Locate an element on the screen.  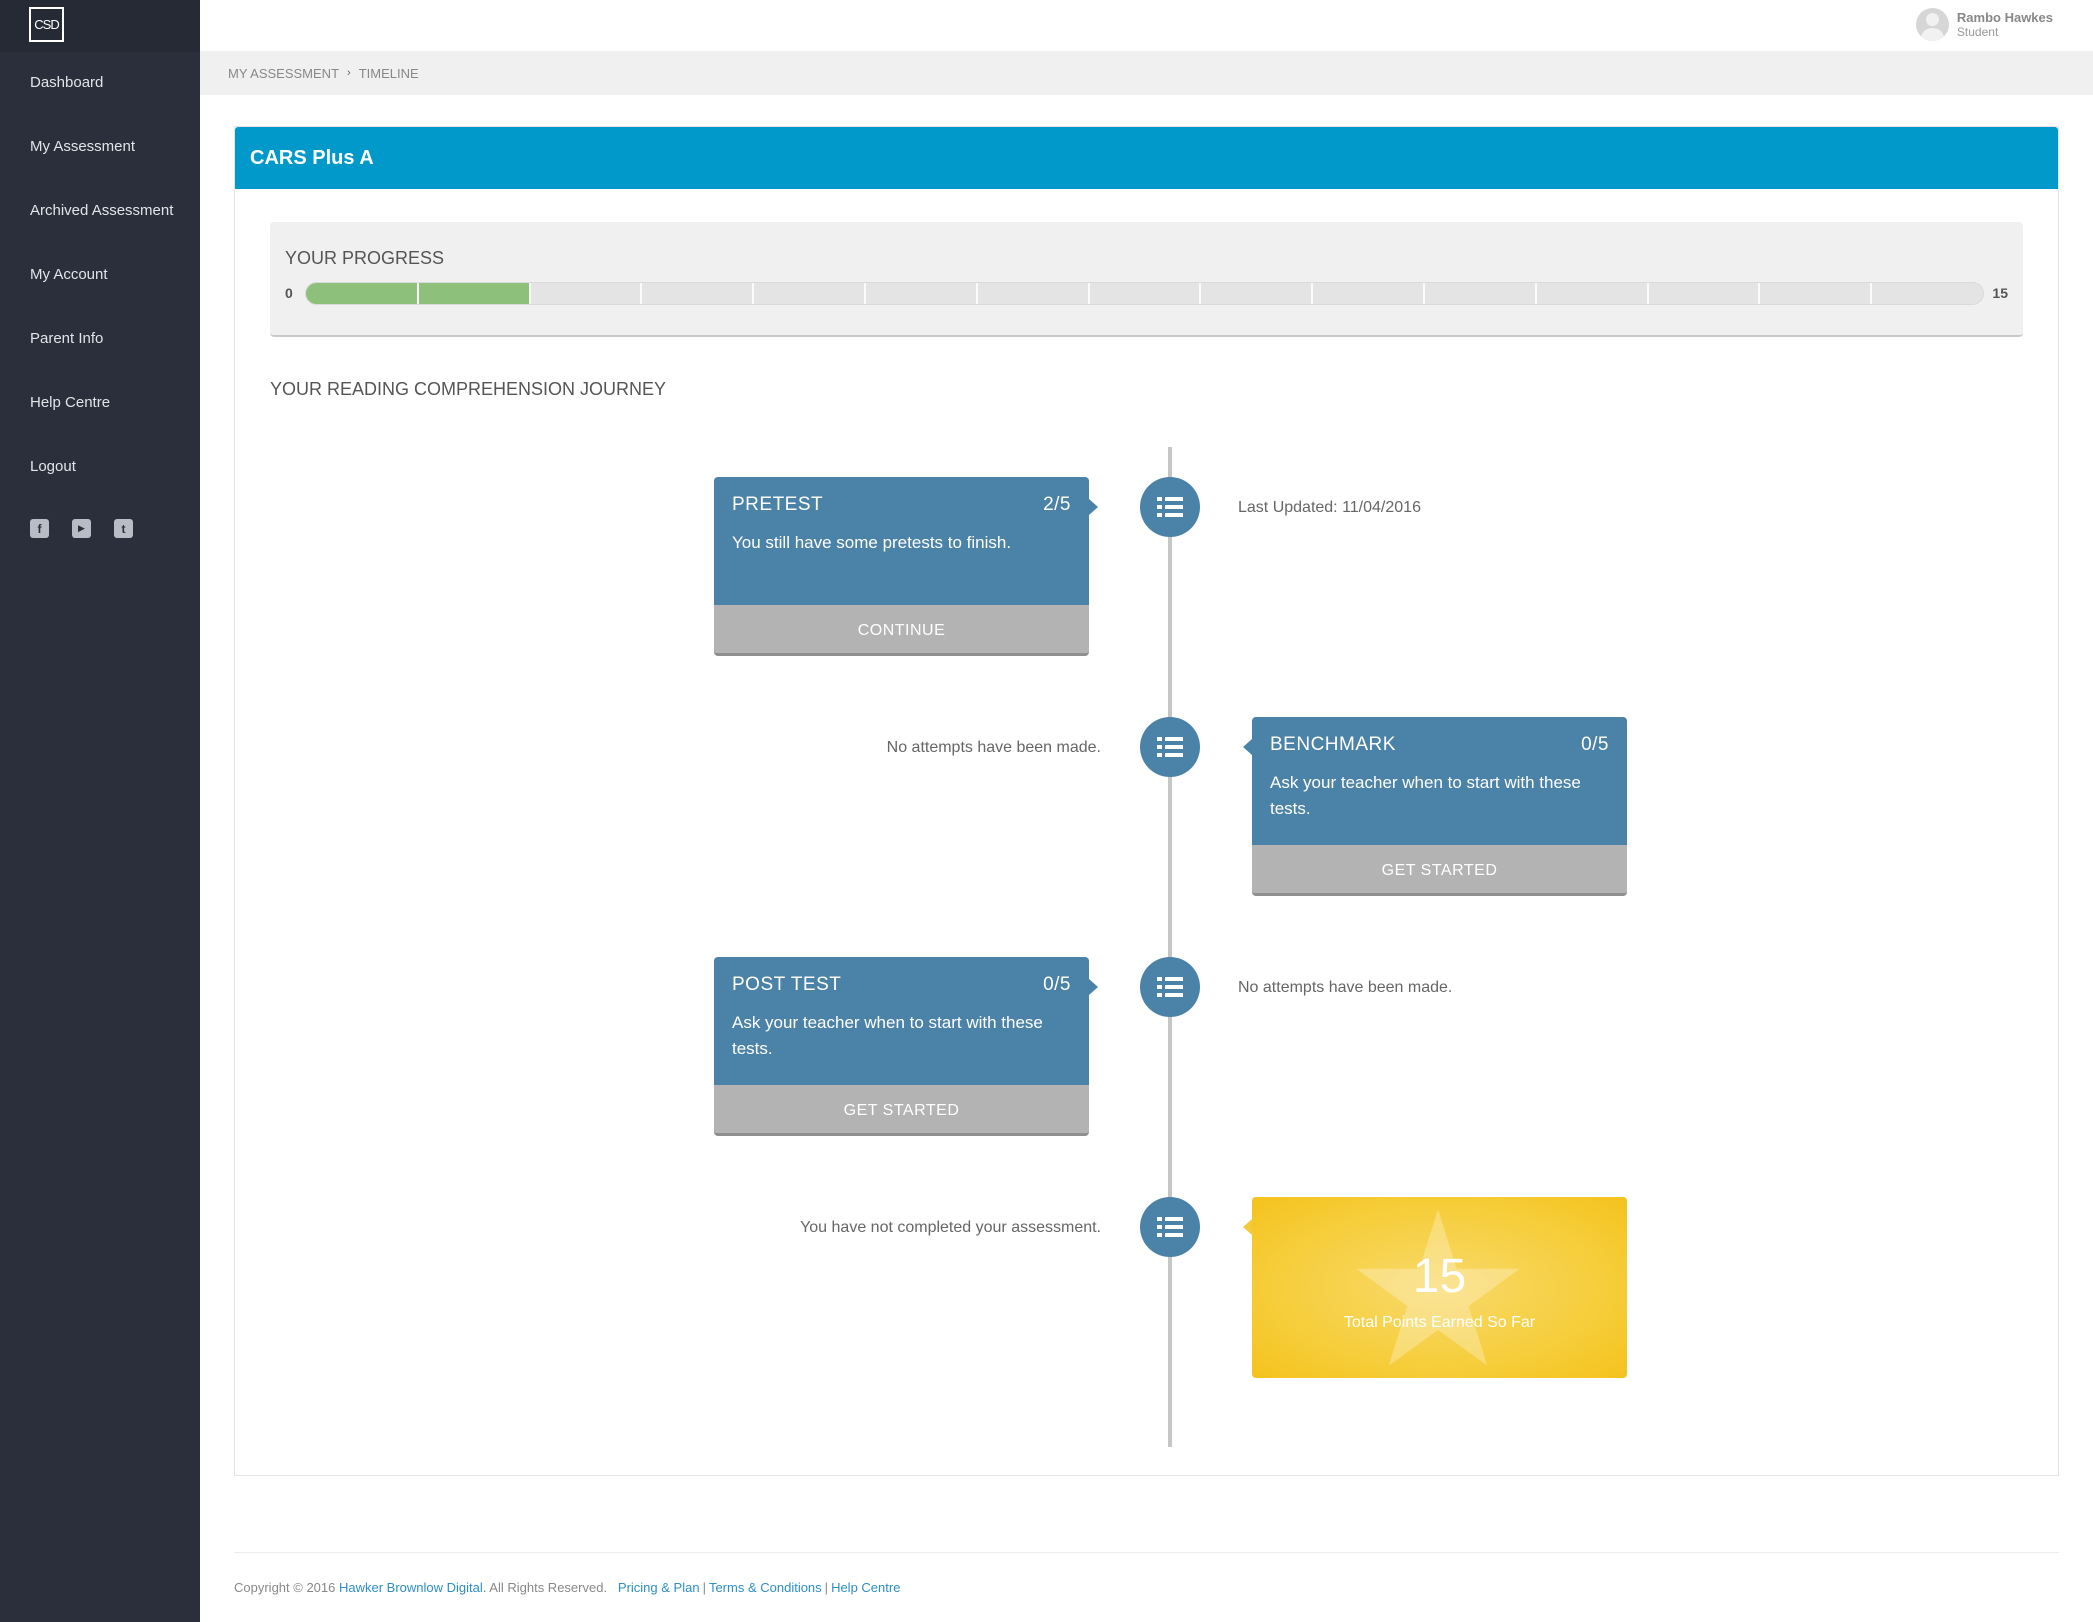
help-centre-link: Help Centre is located at coordinates (865, 1587).